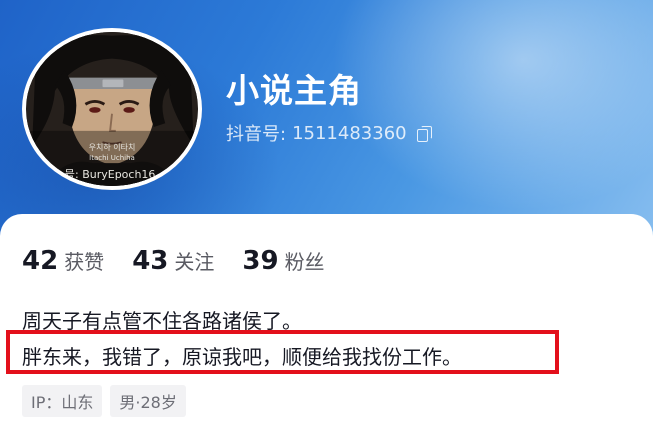 This screenshot has width=653, height=433. What do you see at coordinates (424, 133) in the screenshot?
I see `copy-icon` at bounding box center [424, 133].